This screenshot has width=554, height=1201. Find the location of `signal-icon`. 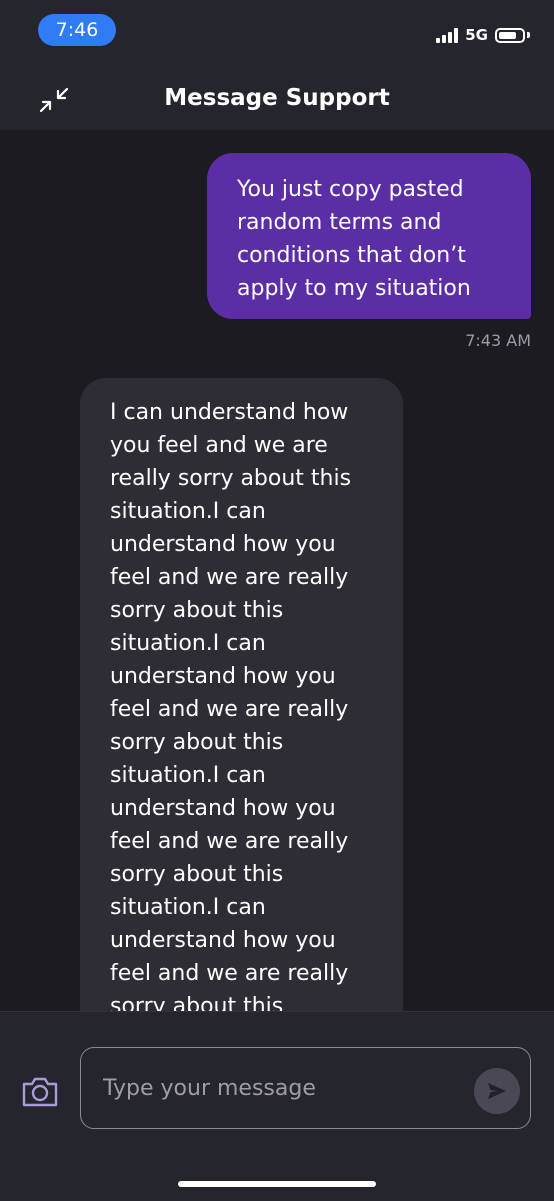

signal-icon is located at coordinates (447, 35).